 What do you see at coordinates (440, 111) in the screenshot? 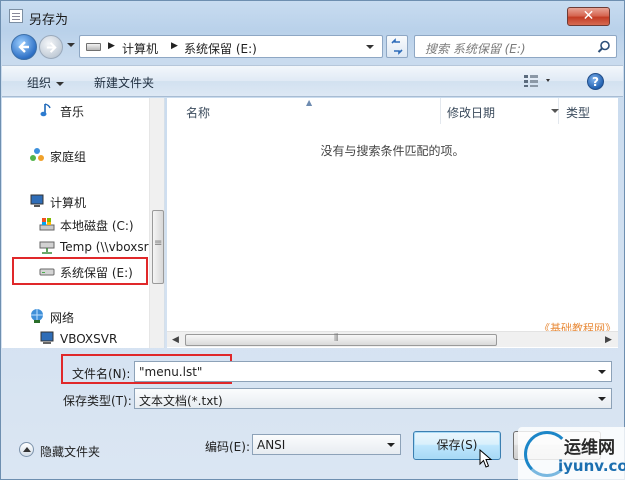
I see `column-divider` at bounding box center [440, 111].